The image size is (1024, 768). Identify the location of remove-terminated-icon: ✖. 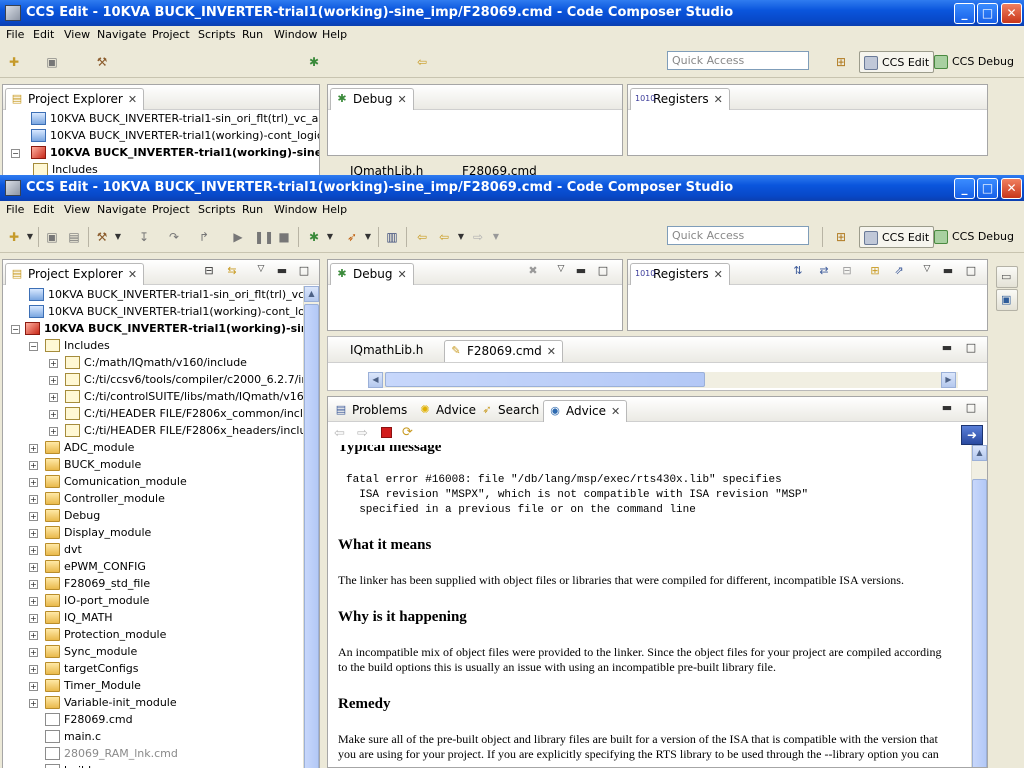
(533, 270).